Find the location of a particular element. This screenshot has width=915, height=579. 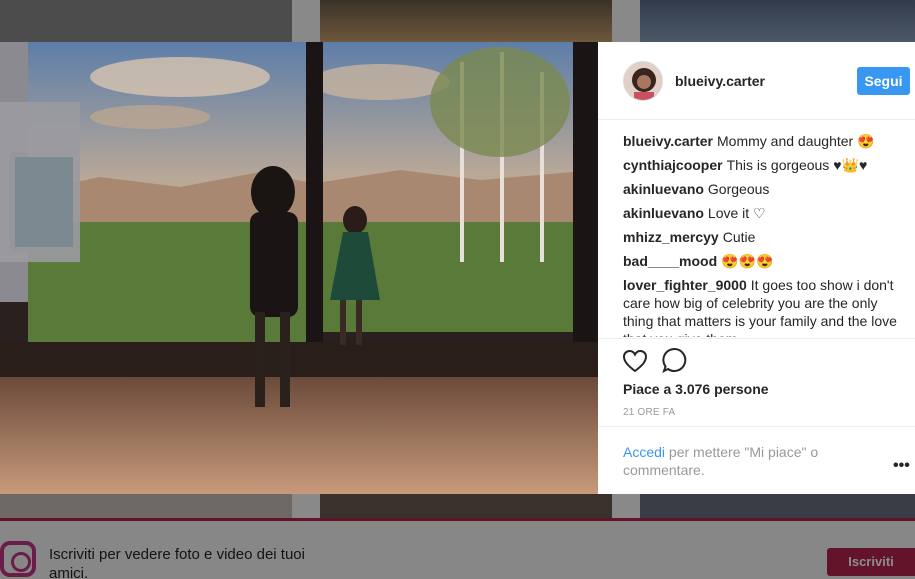

like-count: Piace a 3.076 persone is located at coordinates (696, 389).